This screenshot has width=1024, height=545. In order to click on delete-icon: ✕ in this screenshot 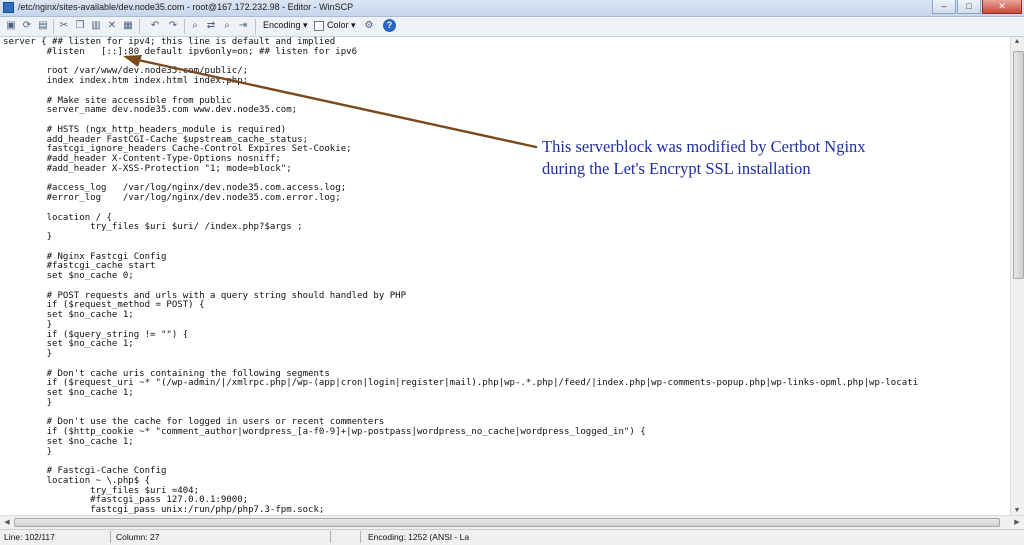, I will do `click(112, 26)`.